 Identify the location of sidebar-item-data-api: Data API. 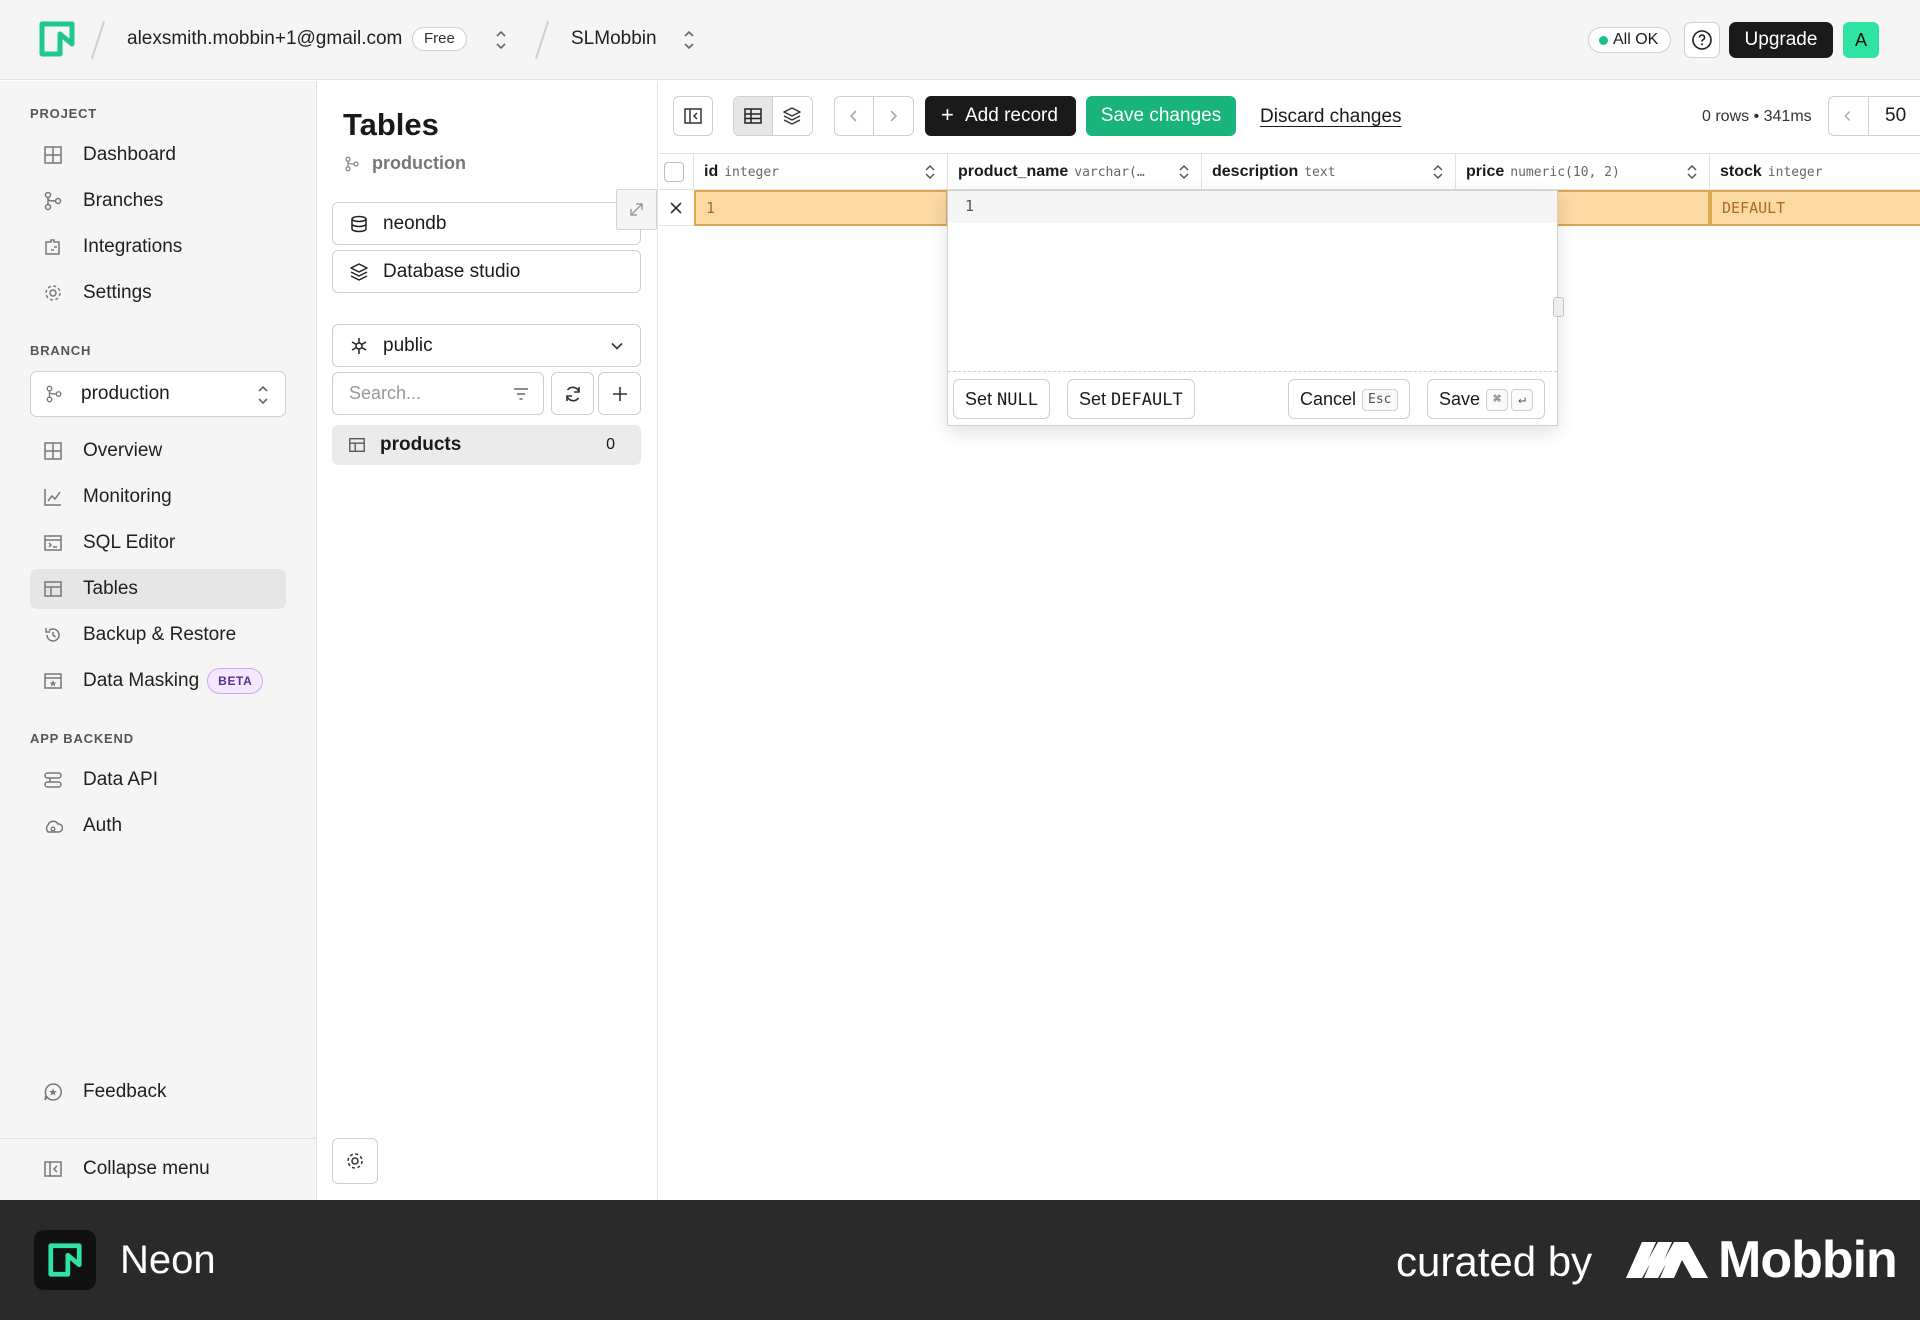
(158, 780).